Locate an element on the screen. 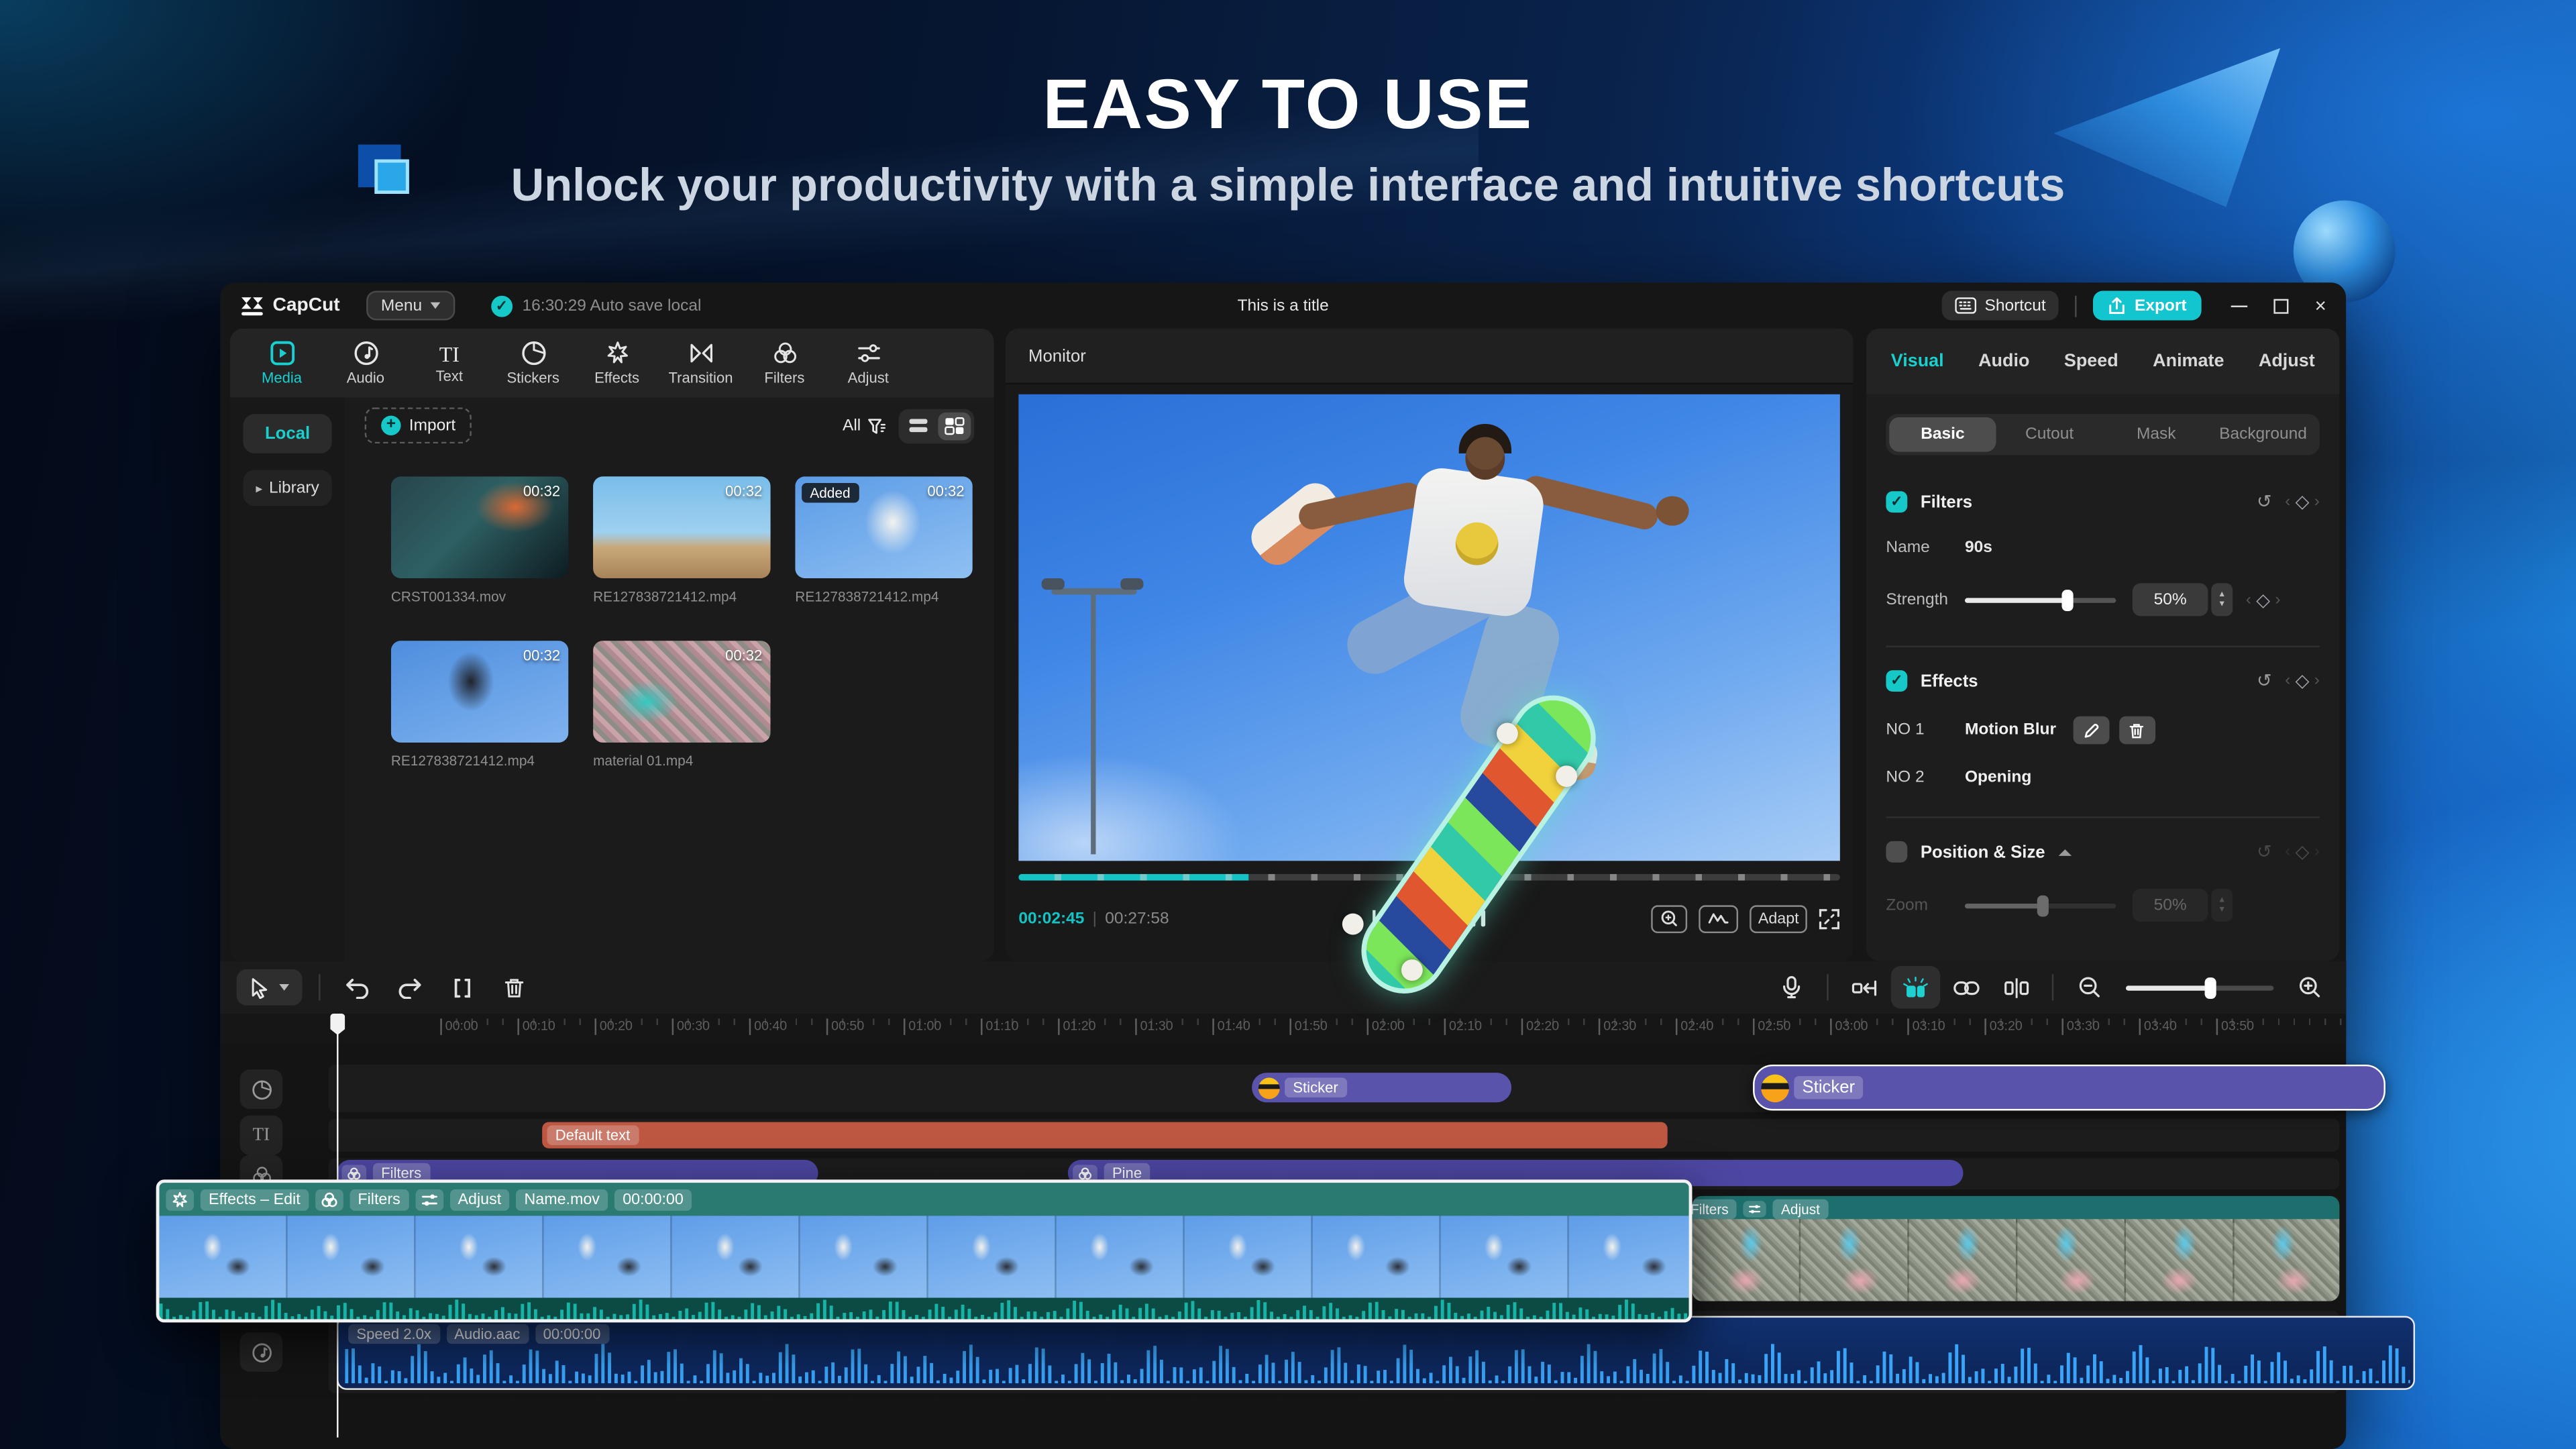  duration-badge: 00:32 is located at coordinates (744, 491).